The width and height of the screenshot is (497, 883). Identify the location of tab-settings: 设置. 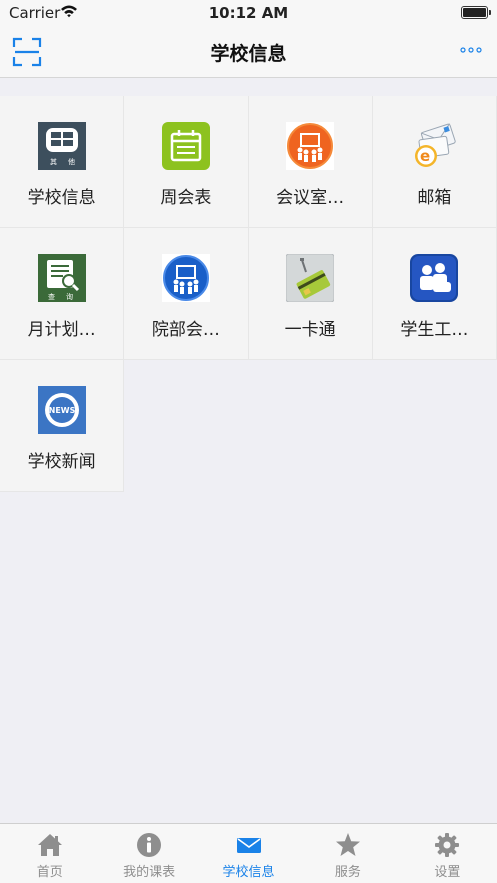
(447, 853).